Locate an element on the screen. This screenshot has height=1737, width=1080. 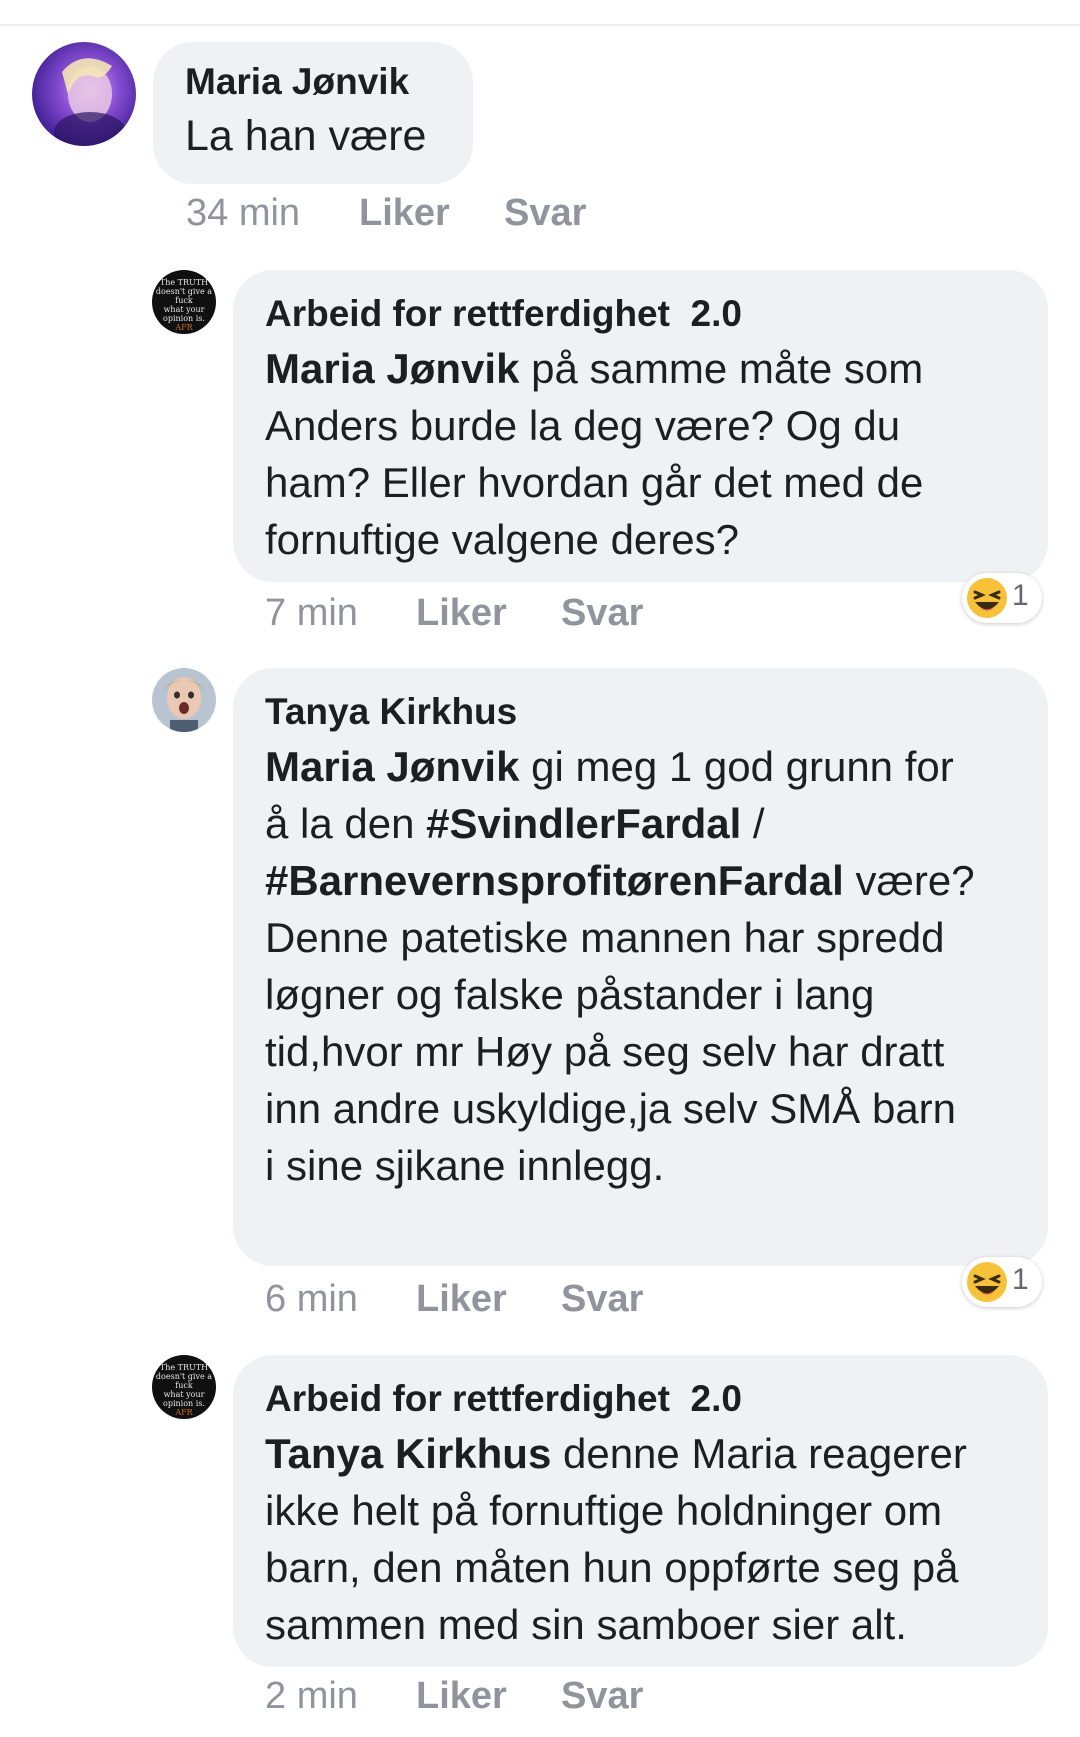
comment-actions: 7 min Liker Svar is located at coordinates (525, 615).